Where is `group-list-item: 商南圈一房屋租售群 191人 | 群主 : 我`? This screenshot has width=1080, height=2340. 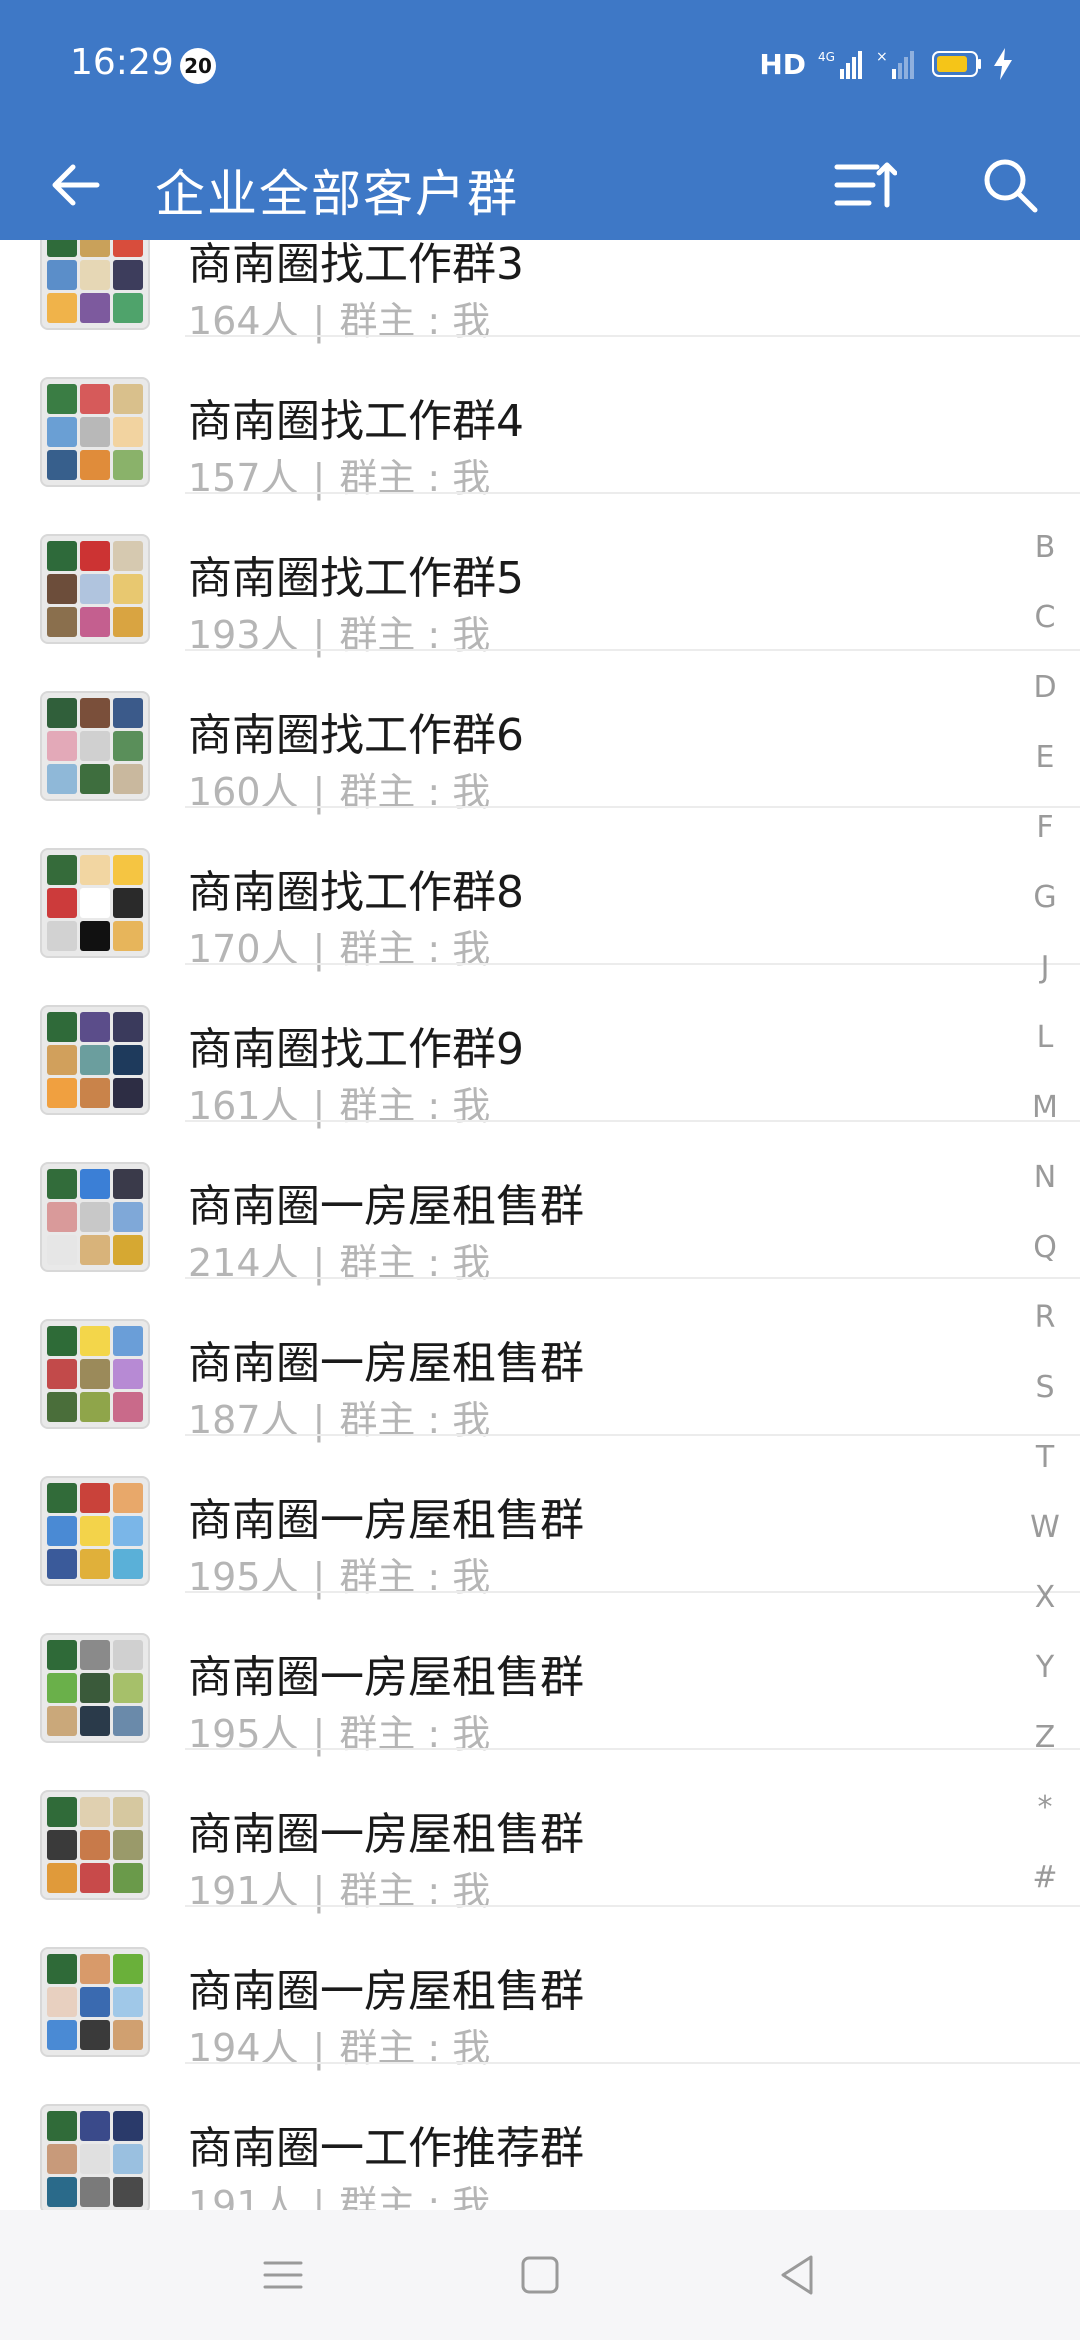
group-list-item: 商南圈一房屋租售群 191人 | 群主 : 我 is located at coordinates (540, 1831).